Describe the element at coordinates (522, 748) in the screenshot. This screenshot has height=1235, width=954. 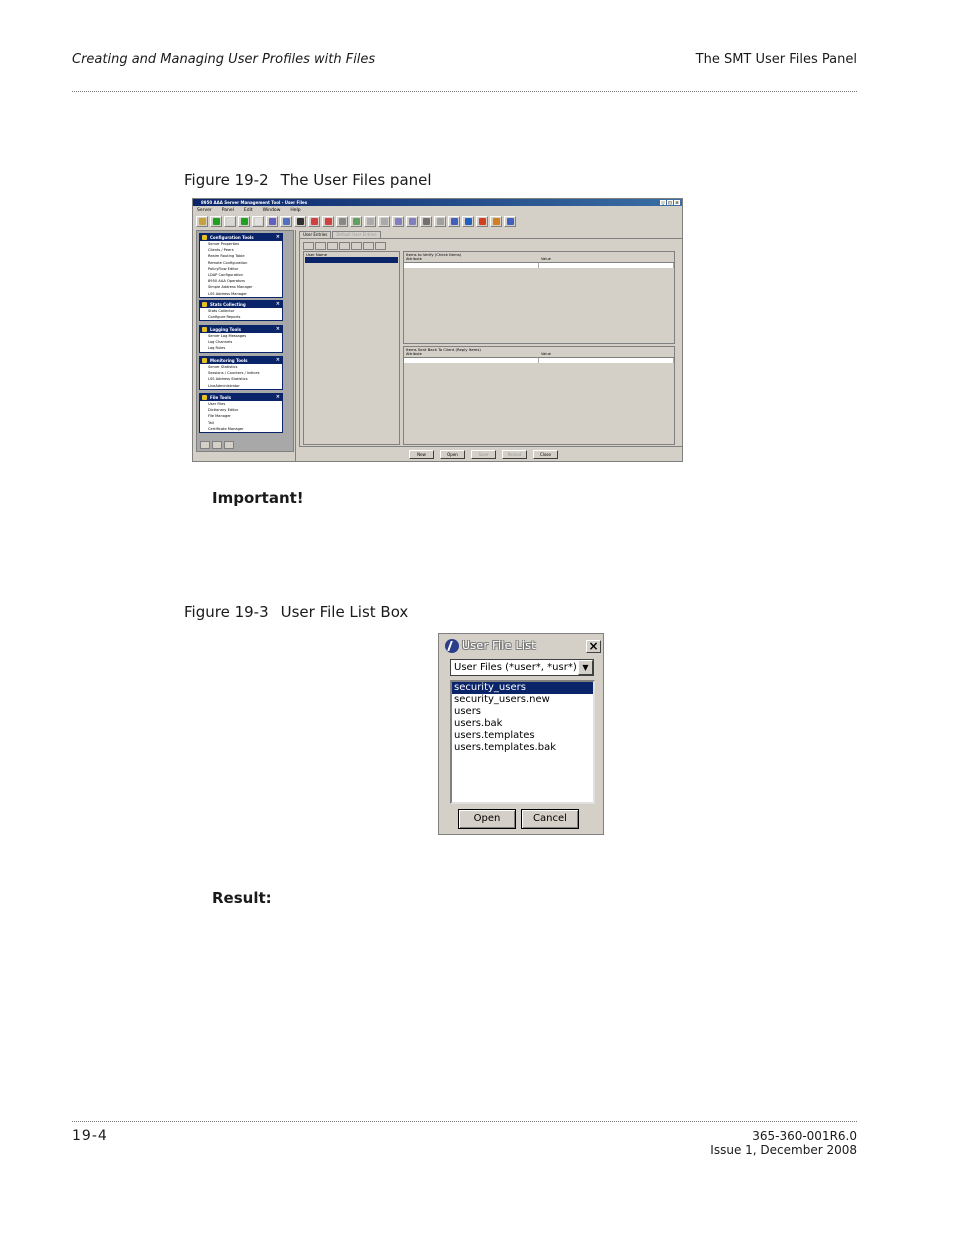
I see `list-item: users.templates.bak` at that location.